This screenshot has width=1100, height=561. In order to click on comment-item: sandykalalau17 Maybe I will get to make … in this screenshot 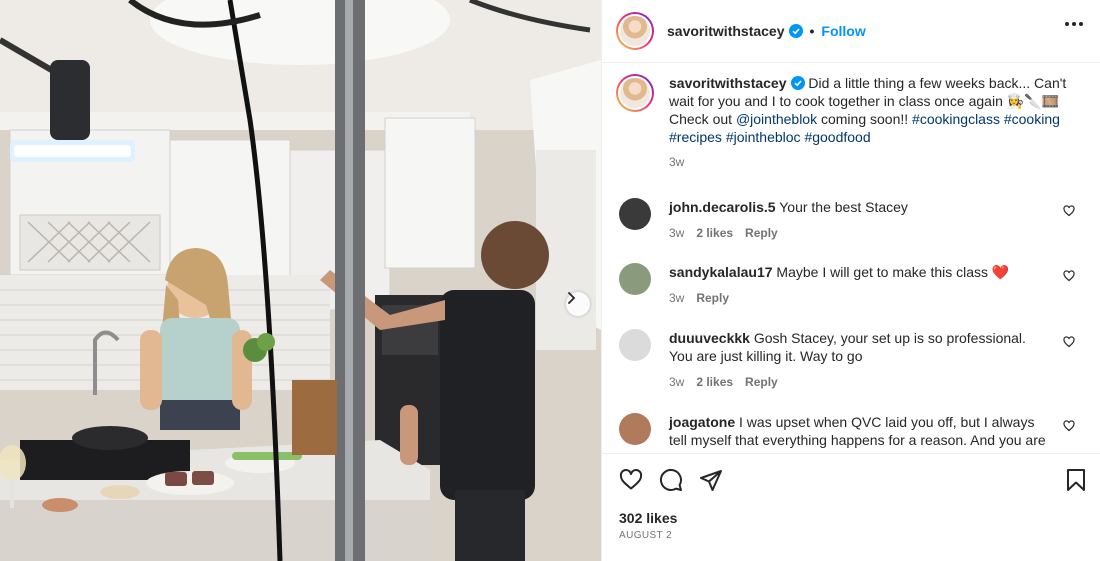, I will do `click(854, 285)`.